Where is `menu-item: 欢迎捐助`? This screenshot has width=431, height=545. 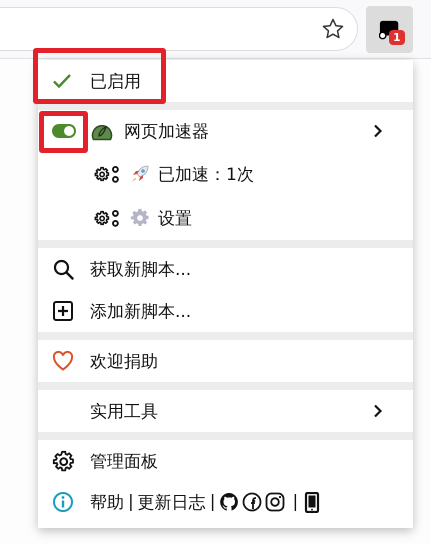
menu-item: 欢迎捐助 is located at coordinates (225, 361).